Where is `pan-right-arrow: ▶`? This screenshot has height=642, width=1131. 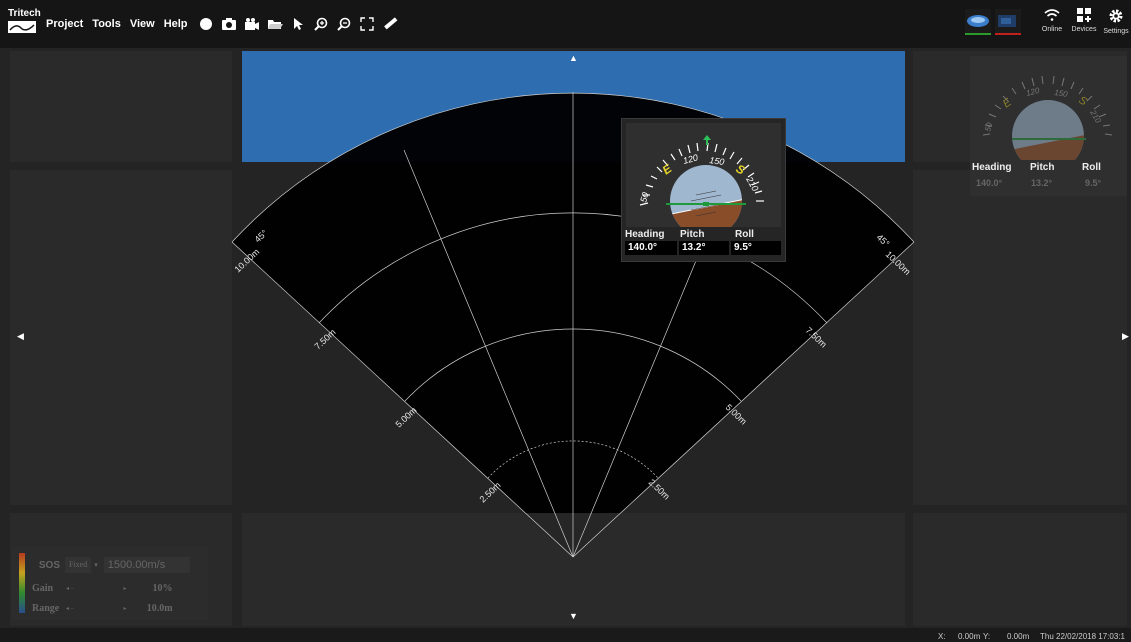
pan-right-arrow: ▶ is located at coordinates (1125, 336).